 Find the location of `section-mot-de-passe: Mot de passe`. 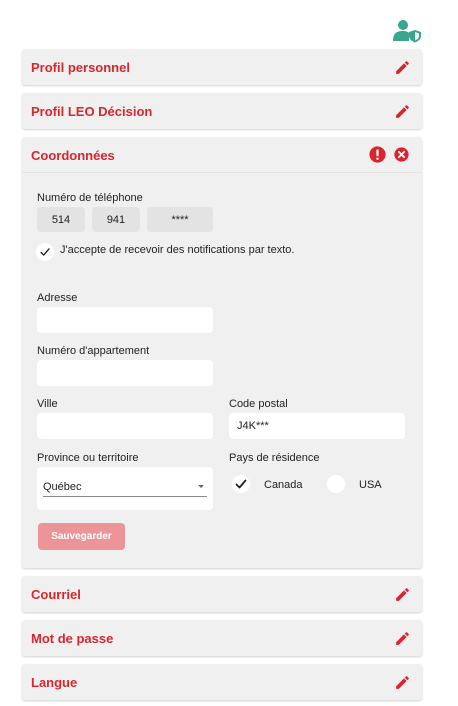

section-mot-de-passe: Mot de passe is located at coordinates (222, 638).